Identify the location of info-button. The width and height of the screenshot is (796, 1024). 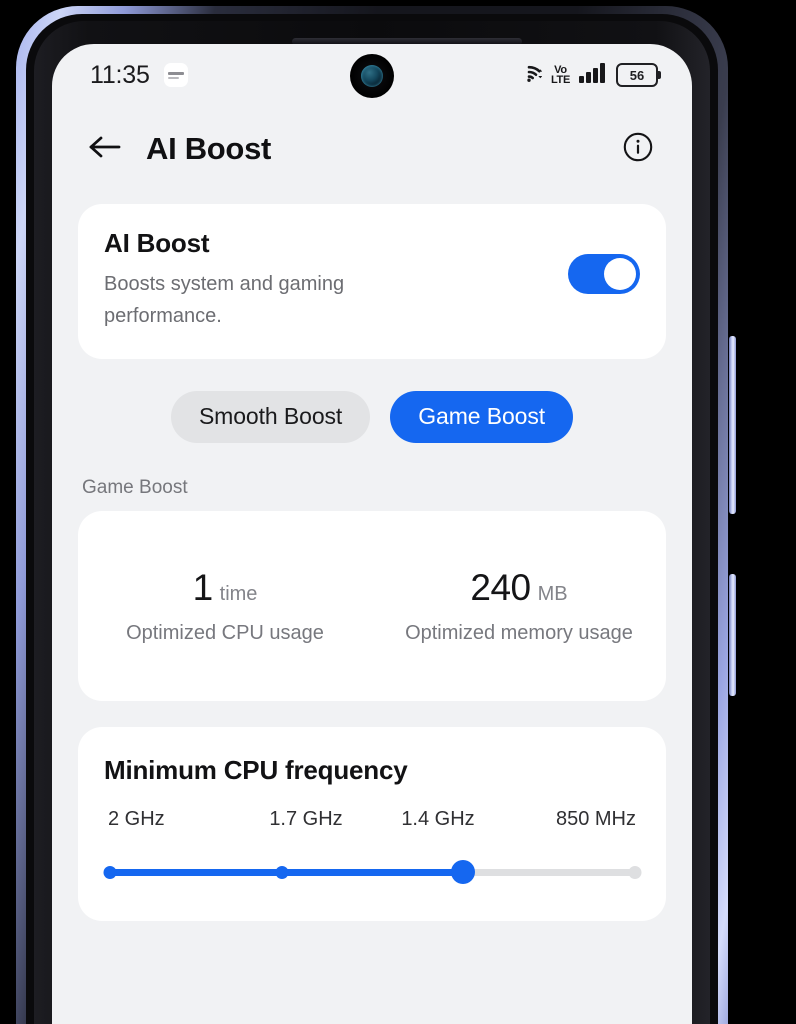
(638, 149).